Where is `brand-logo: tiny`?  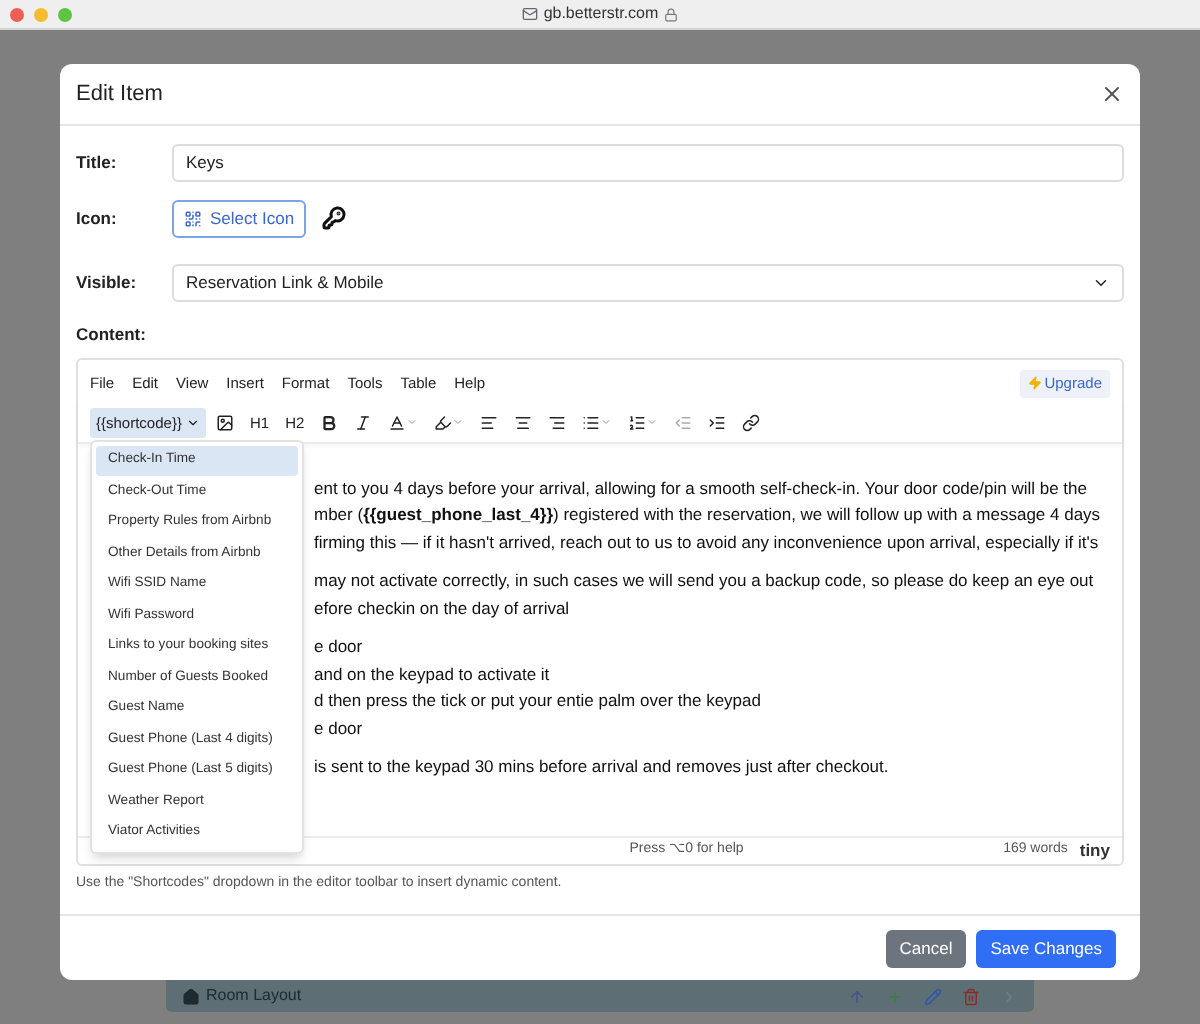
brand-logo: tiny is located at coordinates (1094, 850).